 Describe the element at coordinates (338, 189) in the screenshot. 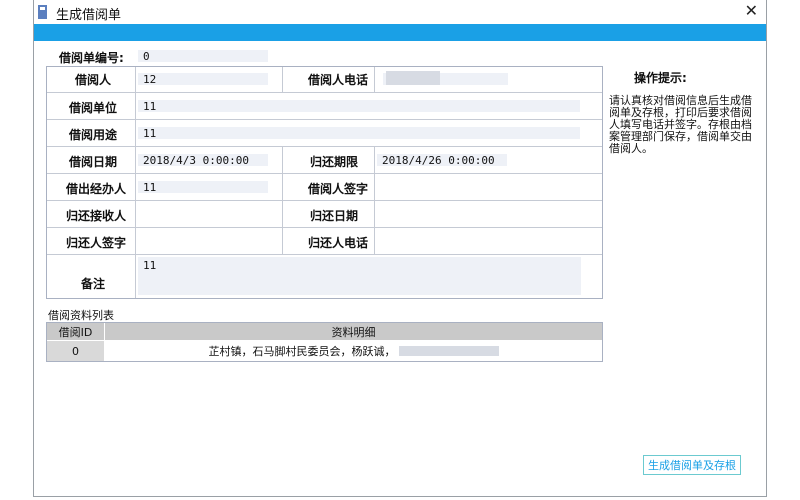

I see `borrower-sign-label: 借阅人签字` at that location.